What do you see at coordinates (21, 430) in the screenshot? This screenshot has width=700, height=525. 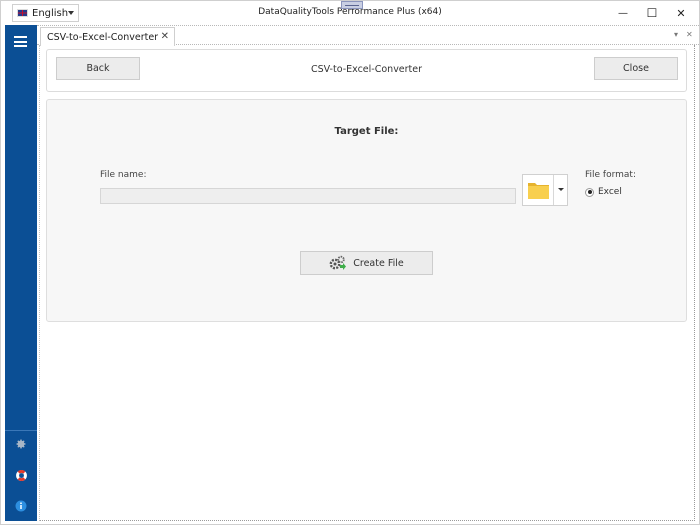 I see `sidebar-divider` at bounding box center [21, 430].